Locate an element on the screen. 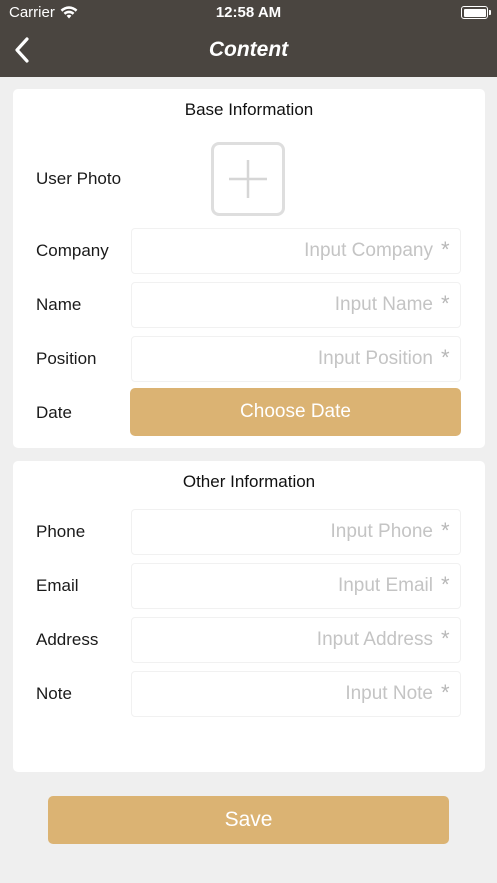 The width and height of the screenshot is (497, 883). plus-icon is located at coordinates (248, 179).